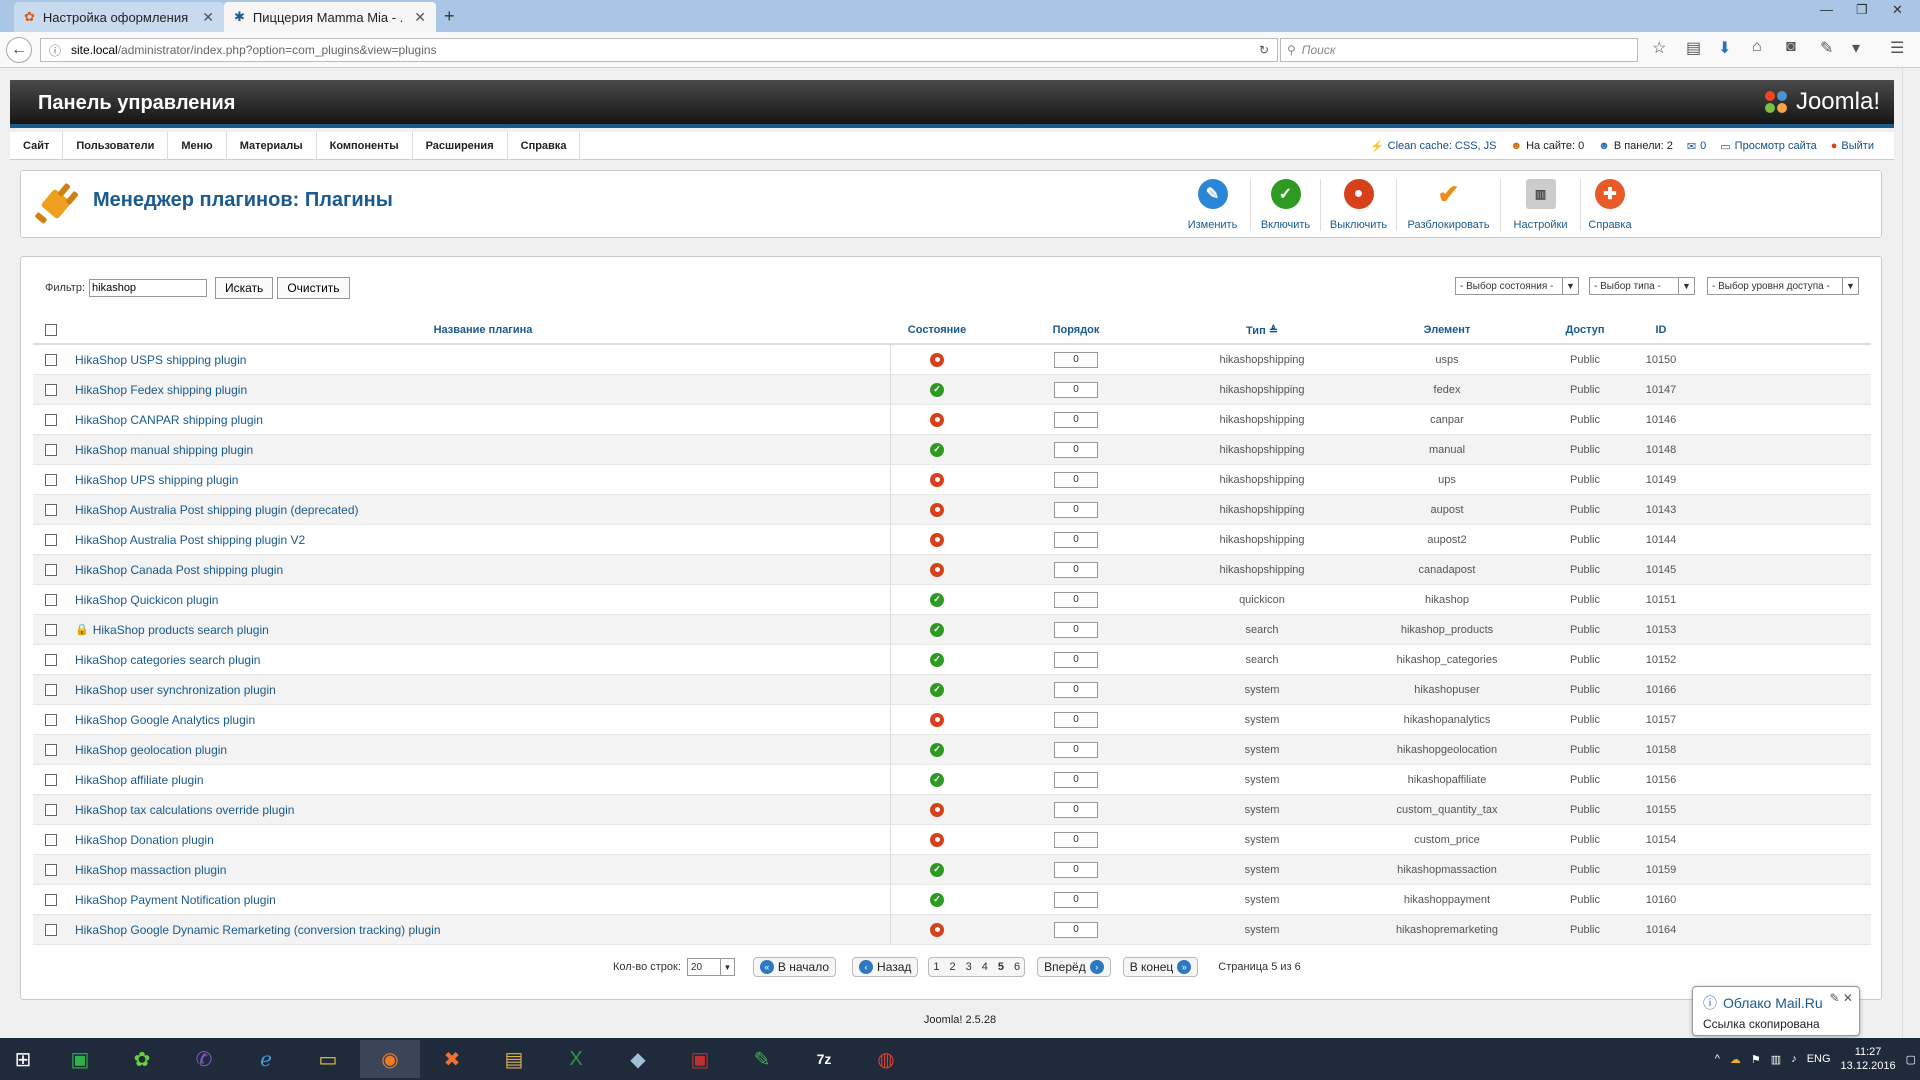 The width and height of the screenshot is (1920, 1080). What do you see at coordinates (148, 288) in the screenshot?
I see `filter-input` at bounding box center [148, 288].